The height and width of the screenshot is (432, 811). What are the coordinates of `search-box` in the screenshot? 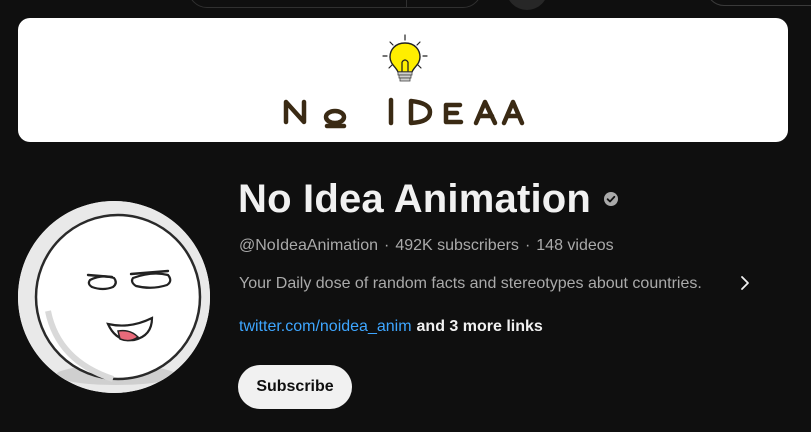 It's located at (335, 4).